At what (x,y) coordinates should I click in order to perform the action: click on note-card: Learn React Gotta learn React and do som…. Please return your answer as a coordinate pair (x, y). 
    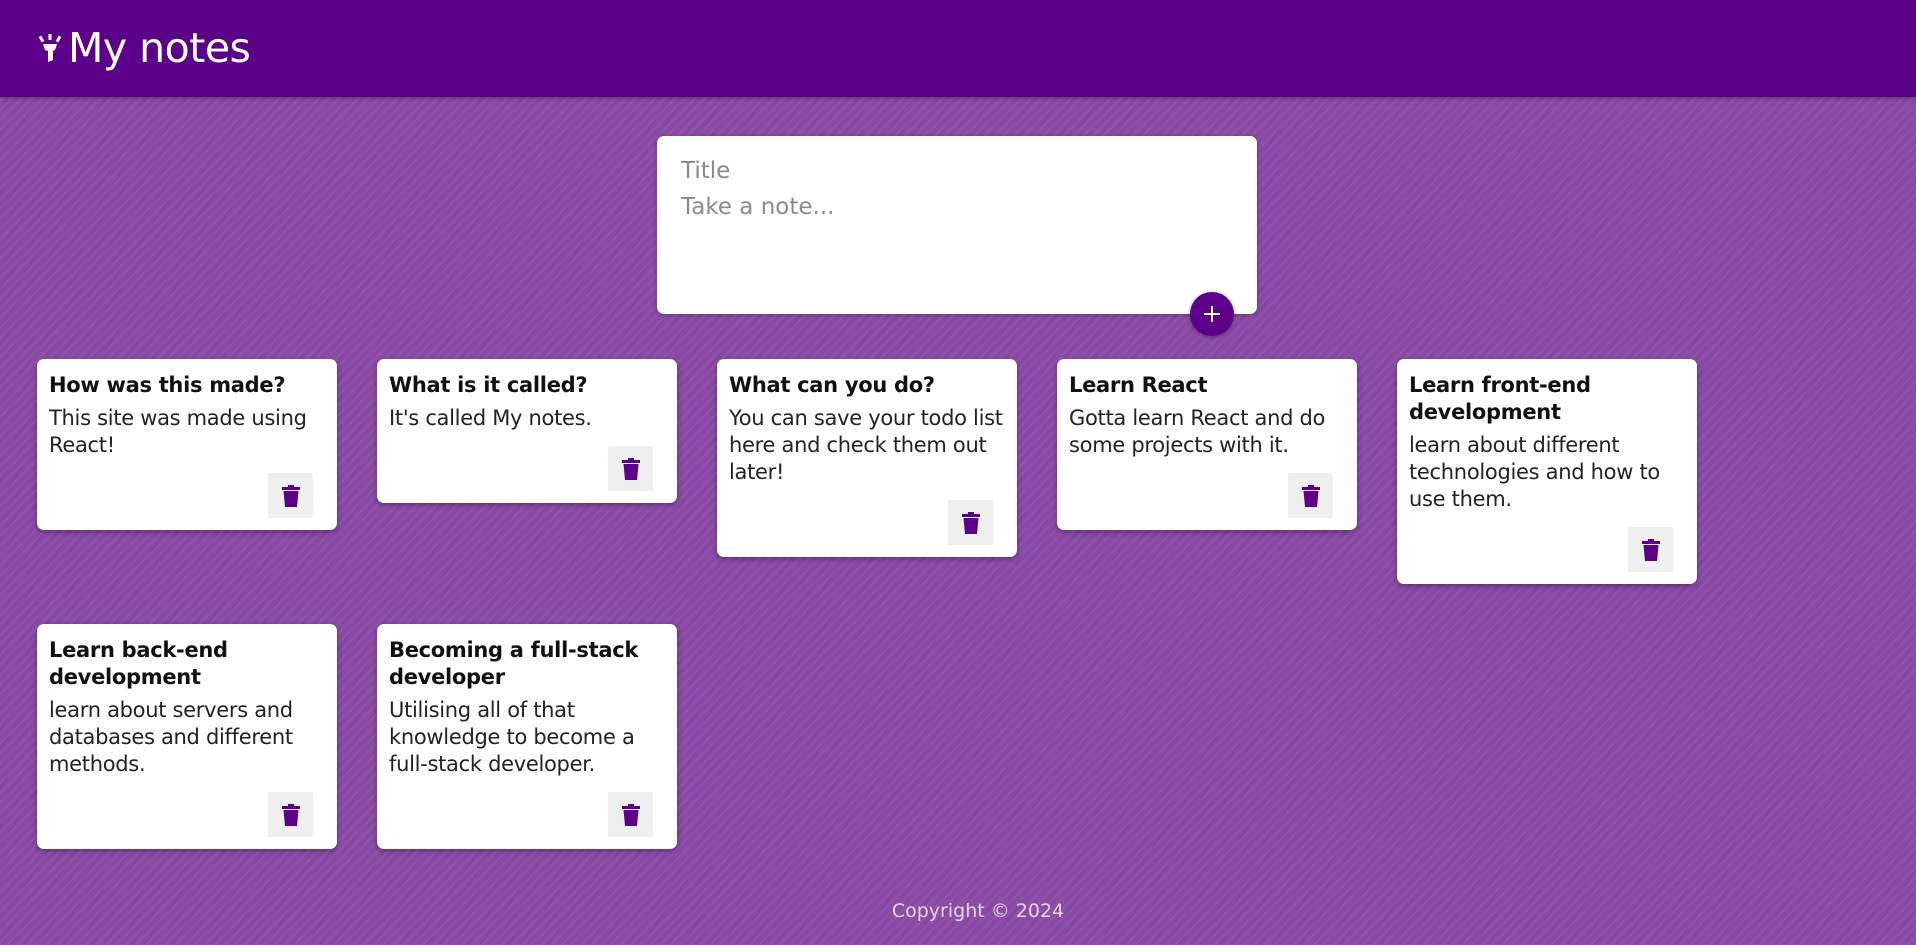
    Looking at the image, I should click on (1207, 444).